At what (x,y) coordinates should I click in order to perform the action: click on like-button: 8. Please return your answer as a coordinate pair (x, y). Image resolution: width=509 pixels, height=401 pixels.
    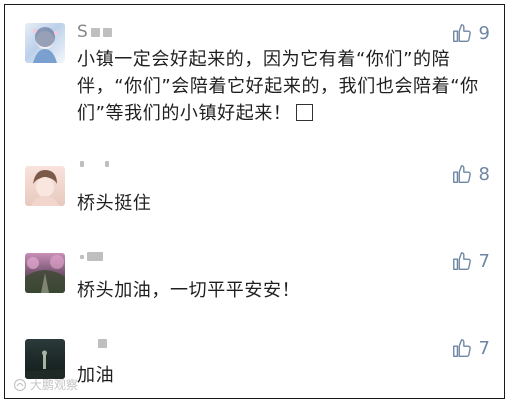
    Looking at the image, I should click on (470, 174).